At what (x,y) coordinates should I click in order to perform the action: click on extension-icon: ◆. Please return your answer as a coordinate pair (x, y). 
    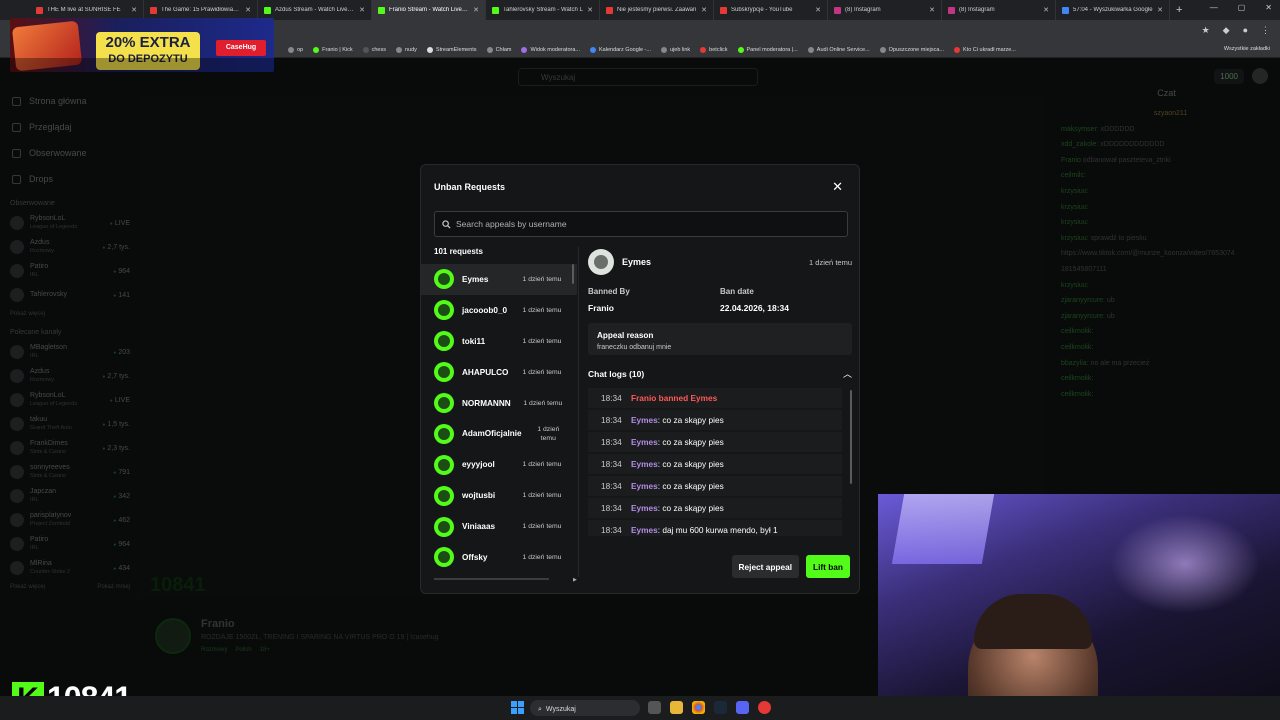
    Looking at the image, I should click on (1226, 30).